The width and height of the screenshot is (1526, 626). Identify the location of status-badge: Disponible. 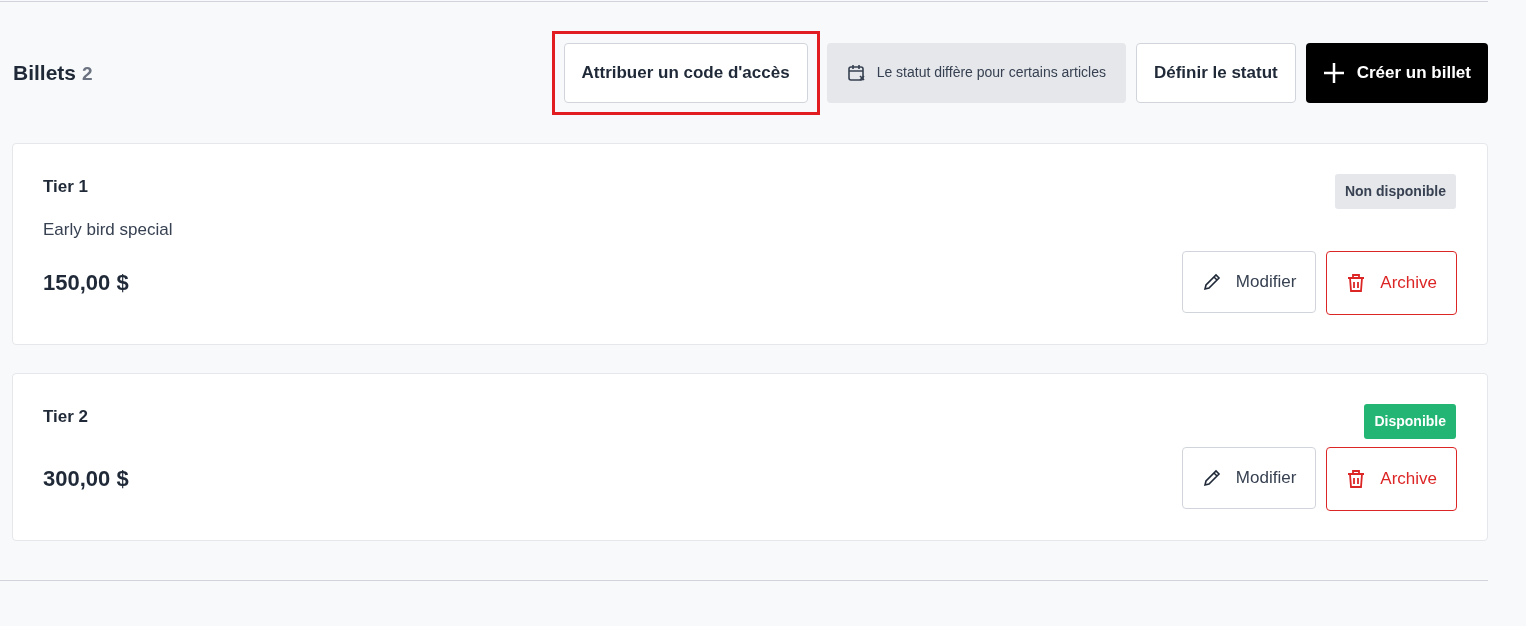
(1410, 421).